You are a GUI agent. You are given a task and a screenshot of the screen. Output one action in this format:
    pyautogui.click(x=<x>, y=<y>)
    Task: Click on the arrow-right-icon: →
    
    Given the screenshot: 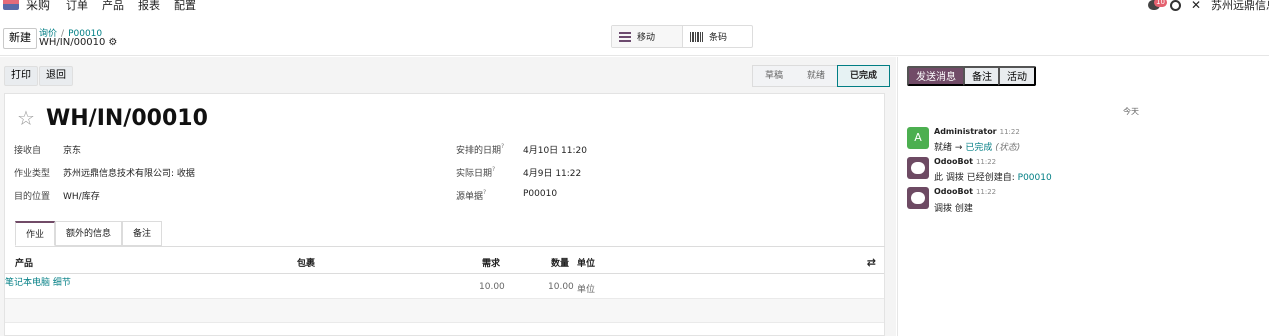 What is the action you would take?
    pyautogui.click(x=958, y=148)
    